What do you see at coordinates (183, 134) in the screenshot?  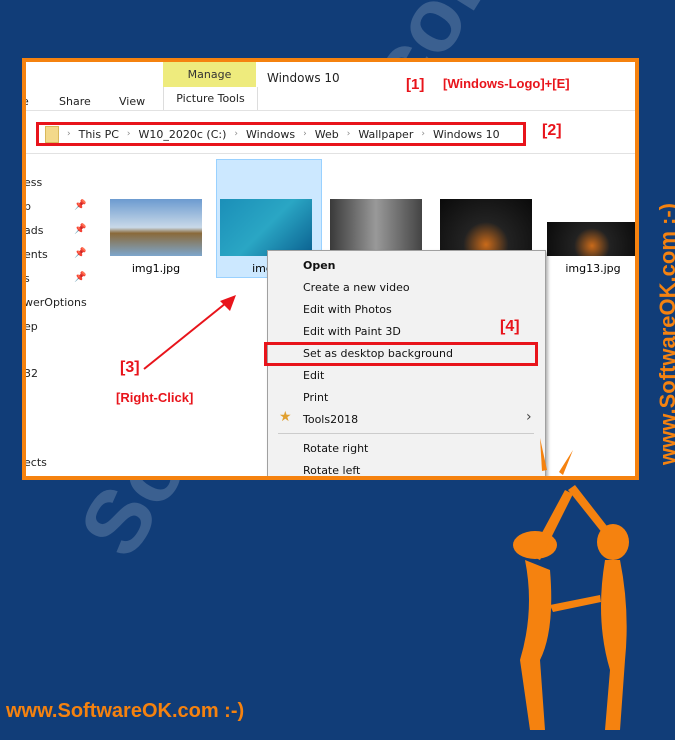 I see `breadcrumb-item: W10_2020c (C:)` at bounding box center [183, 134].